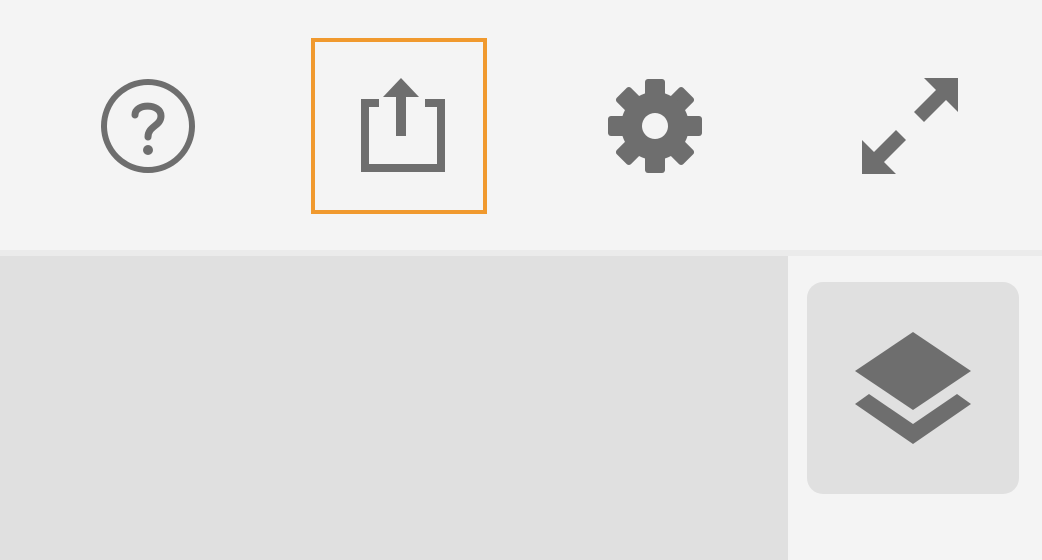 This screenshot has height=560, width=1042. I want to click on share-button, so click(399, 126).